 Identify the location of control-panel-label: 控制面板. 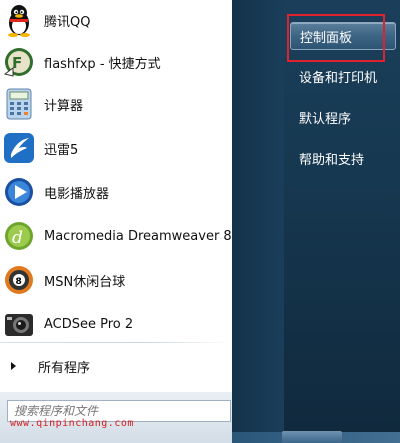
(326, 38).